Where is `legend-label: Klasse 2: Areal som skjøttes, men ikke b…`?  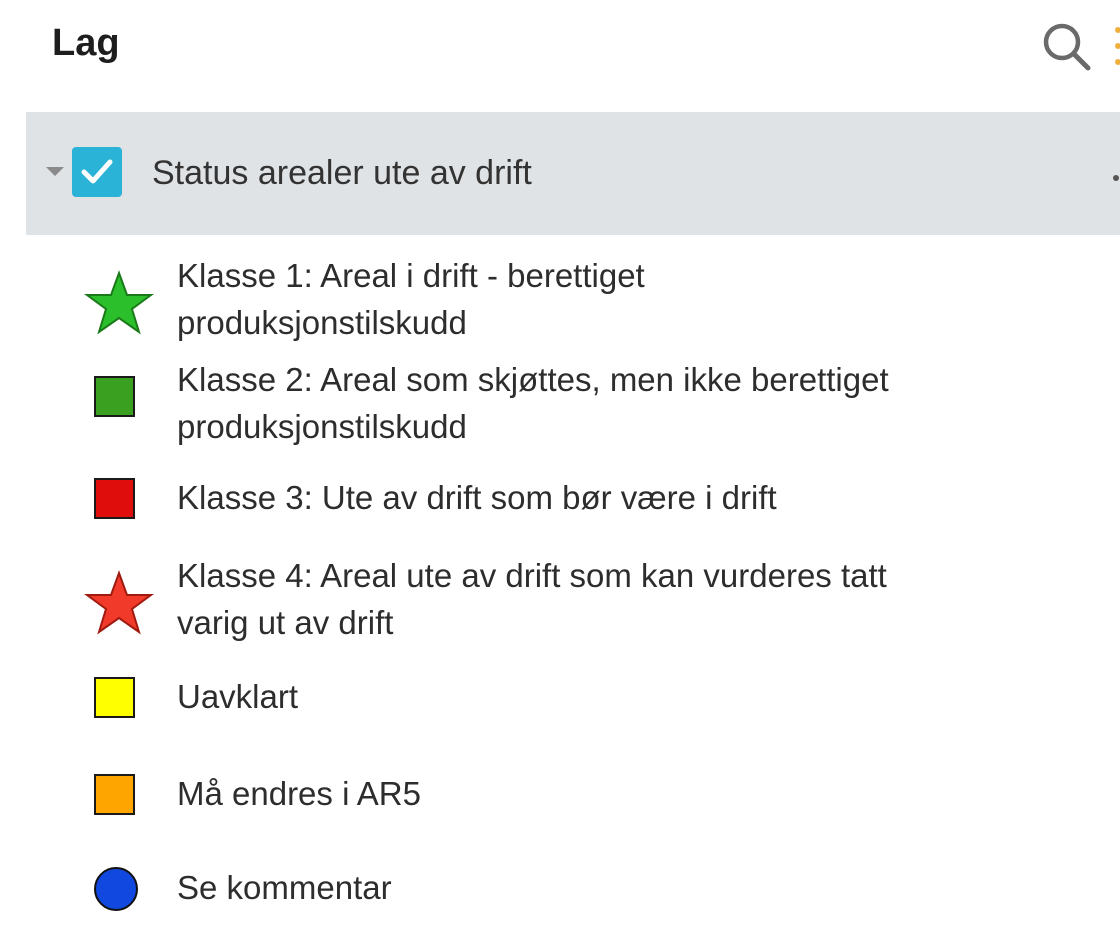
legend-label: Klasse 2: Areal som skjøttes, men ikke b… is located at coordinates (533, 379).